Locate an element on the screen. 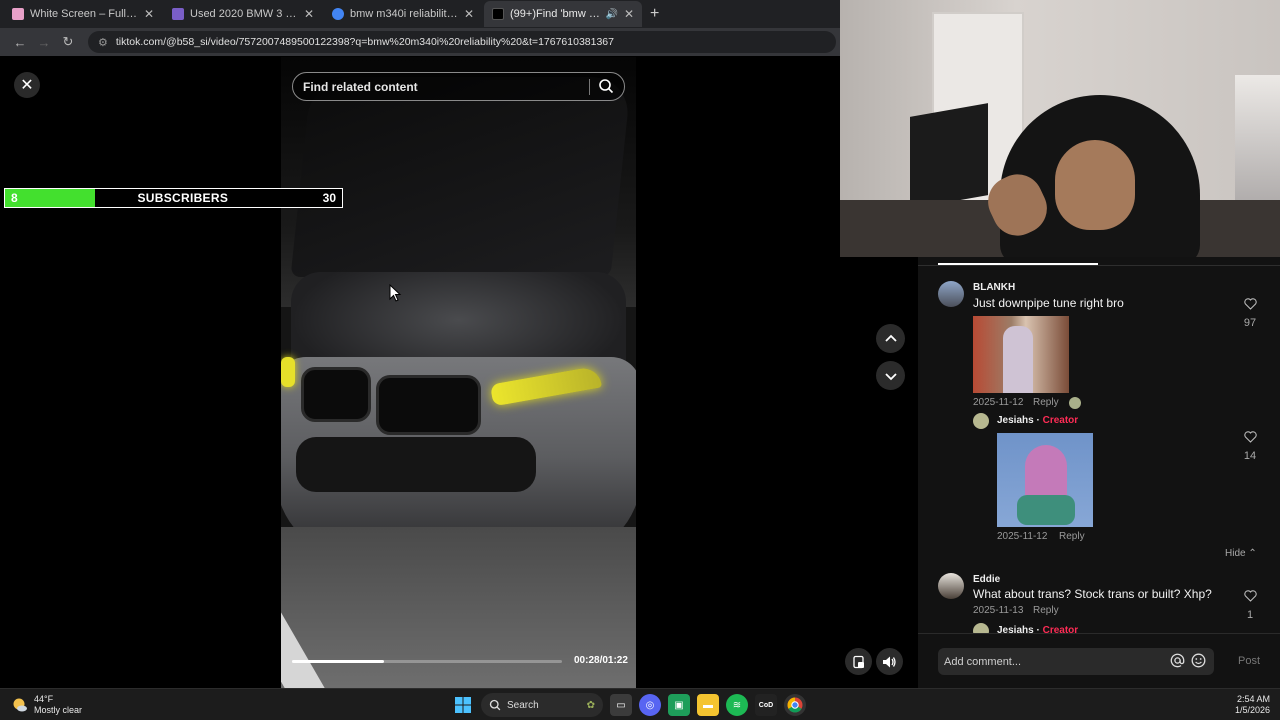  tab-title: bmw m340i reliability - Google is located at coordinates (404, 14).